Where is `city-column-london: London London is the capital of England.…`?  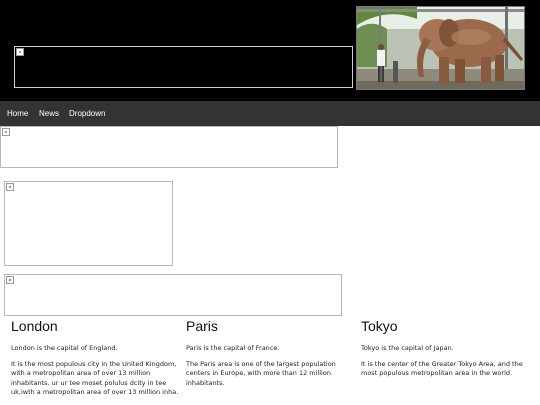 city-column-london: London London is the capital of England.… is located at coordinates (97, 361).